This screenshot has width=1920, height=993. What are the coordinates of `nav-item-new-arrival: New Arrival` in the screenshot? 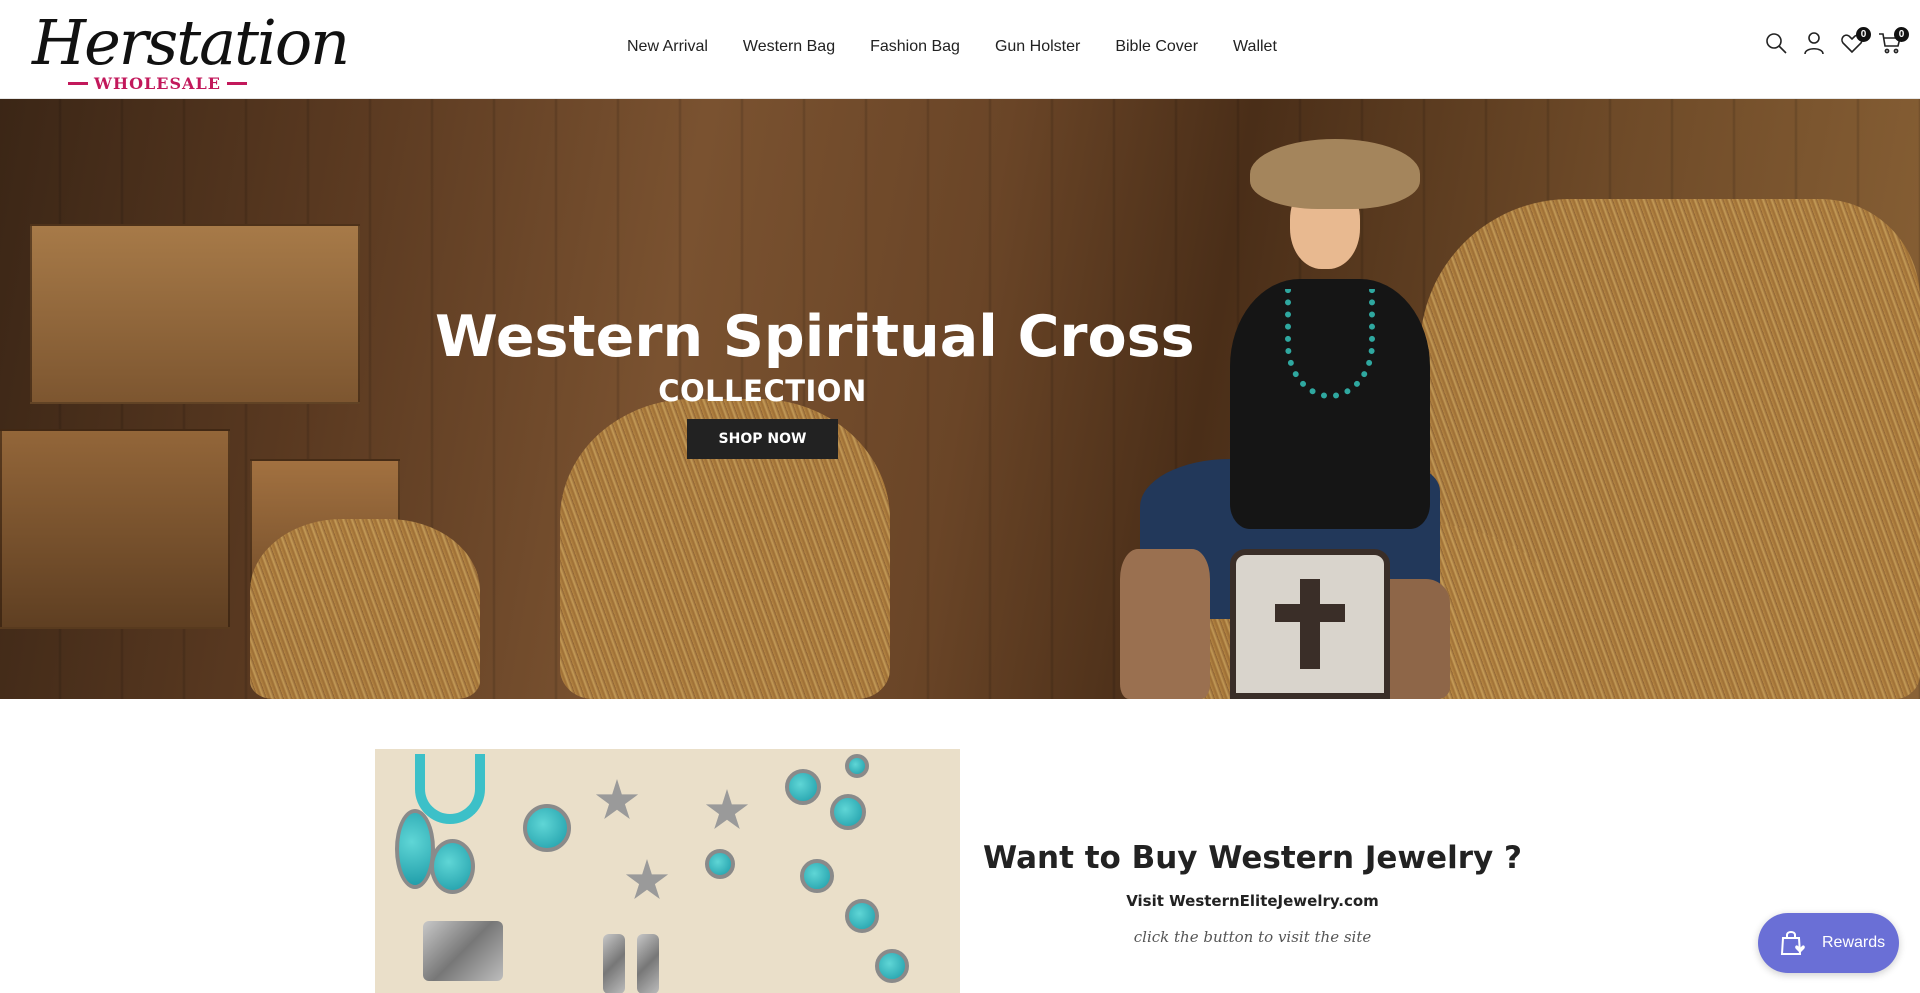 It's located at (667, 47).